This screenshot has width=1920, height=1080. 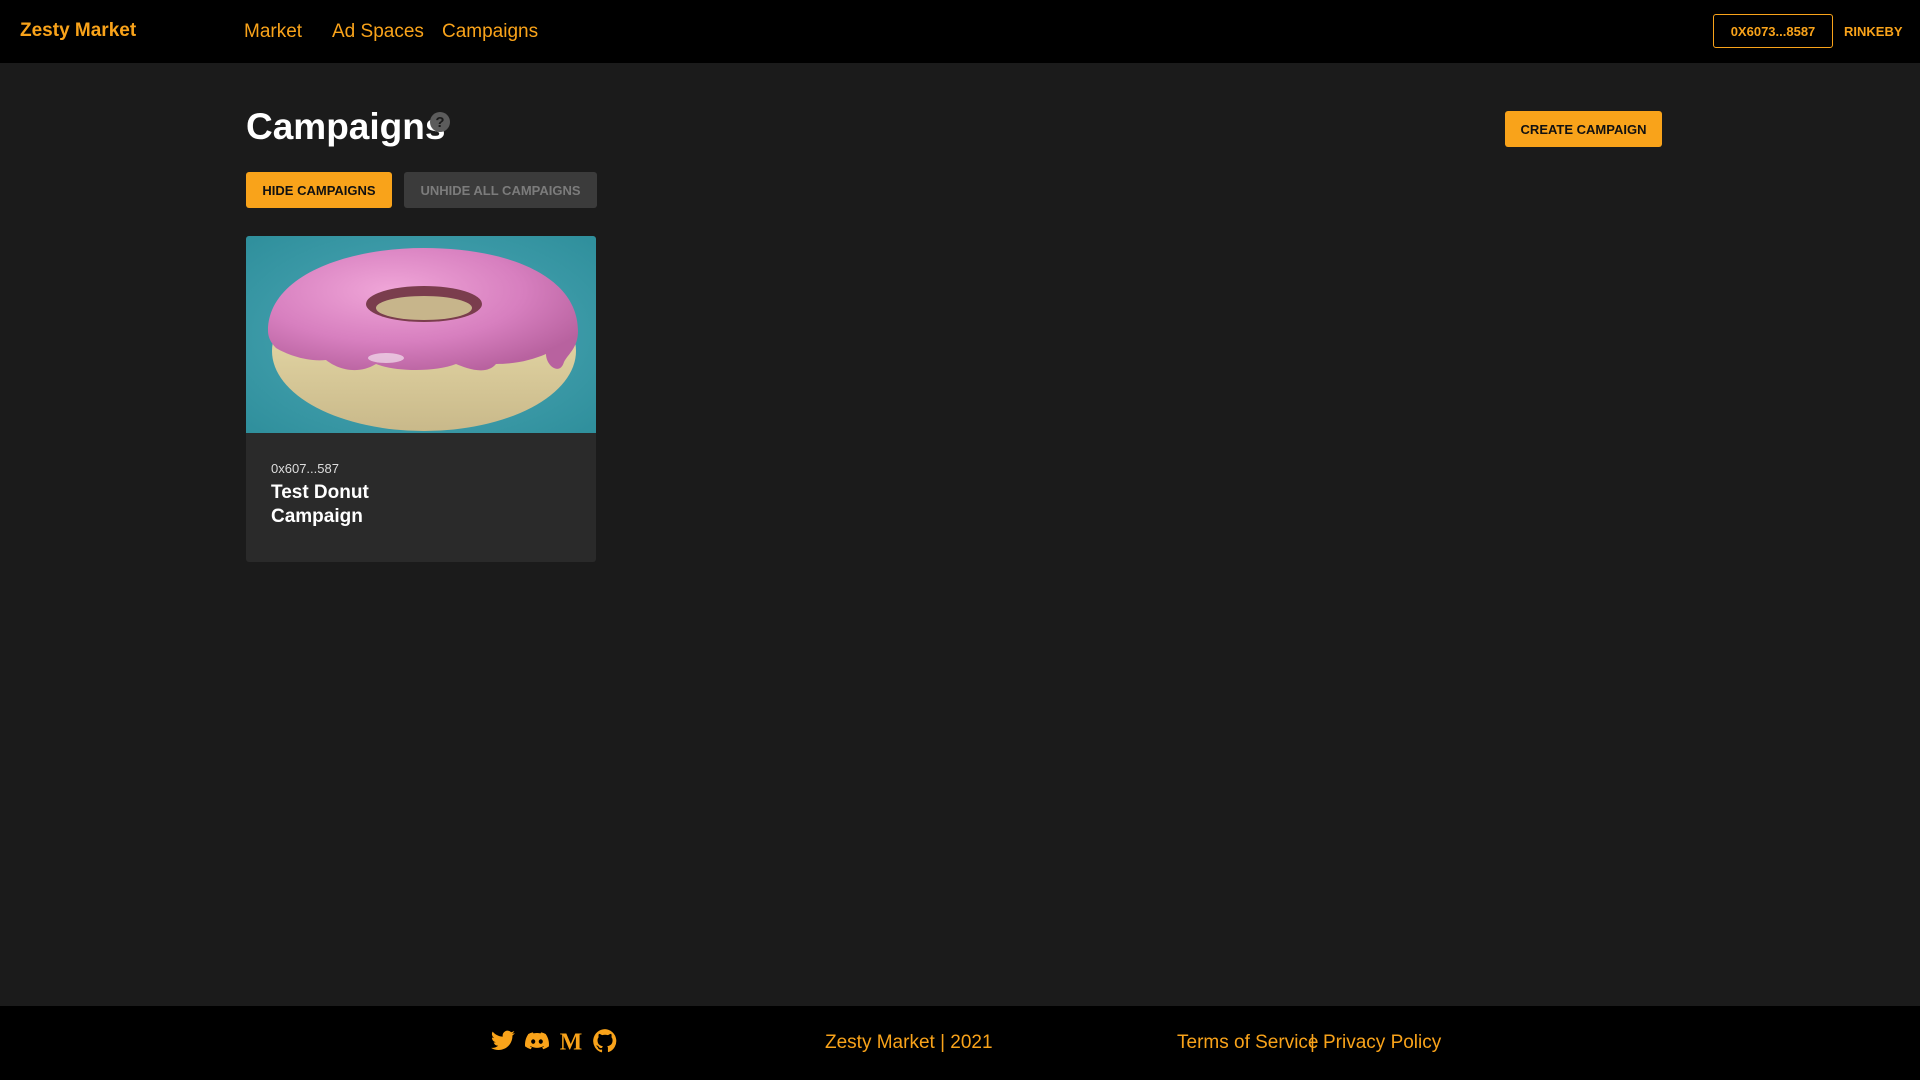 What do you see at coordinates (378, 32) in the screenshot?
I see `nav-ad-spaces: Ad Spaces` at bounding box center [378, 32].